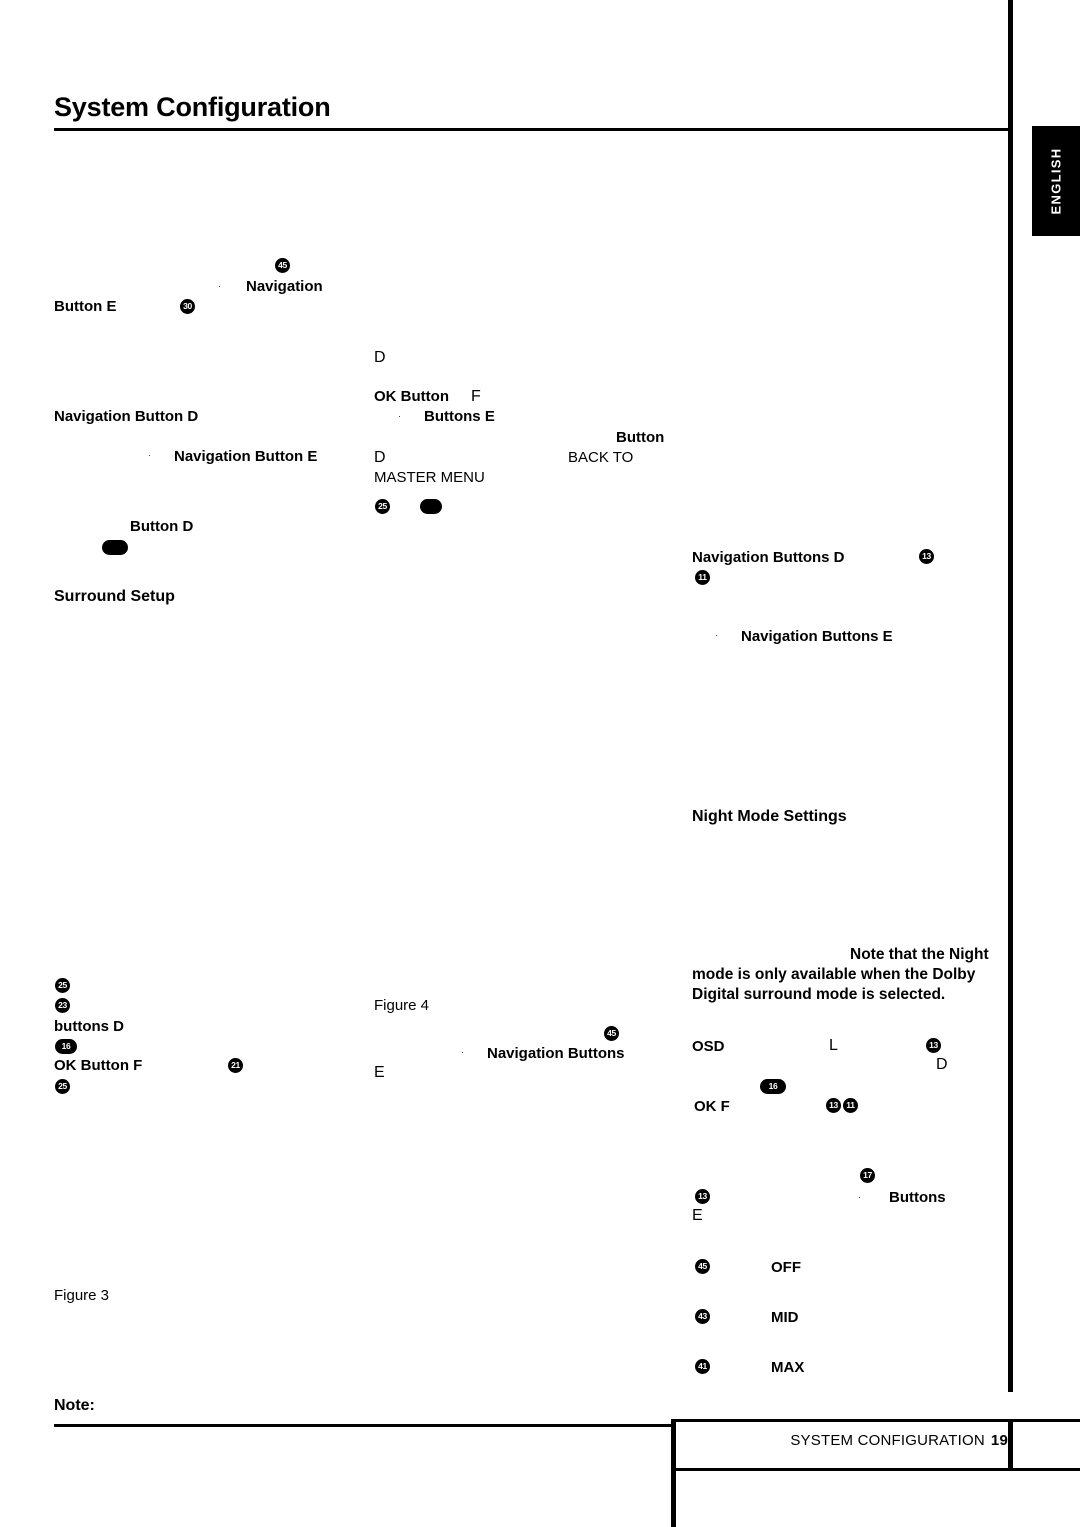 The width and height of the screenshot is (1080, 1527). I want to click on badge-13-buttons: 13, so click(702, 1196).